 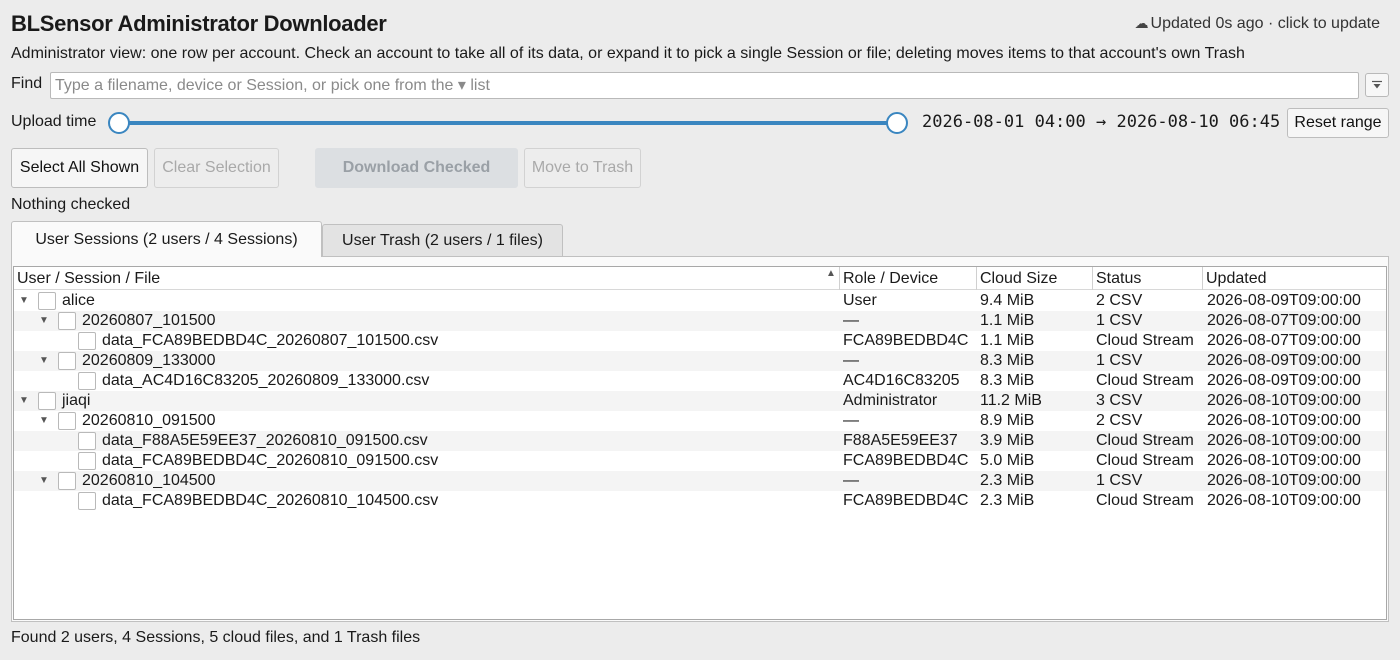 I want to click on row-name: 20260807_101500, so click(x=149, y=320).